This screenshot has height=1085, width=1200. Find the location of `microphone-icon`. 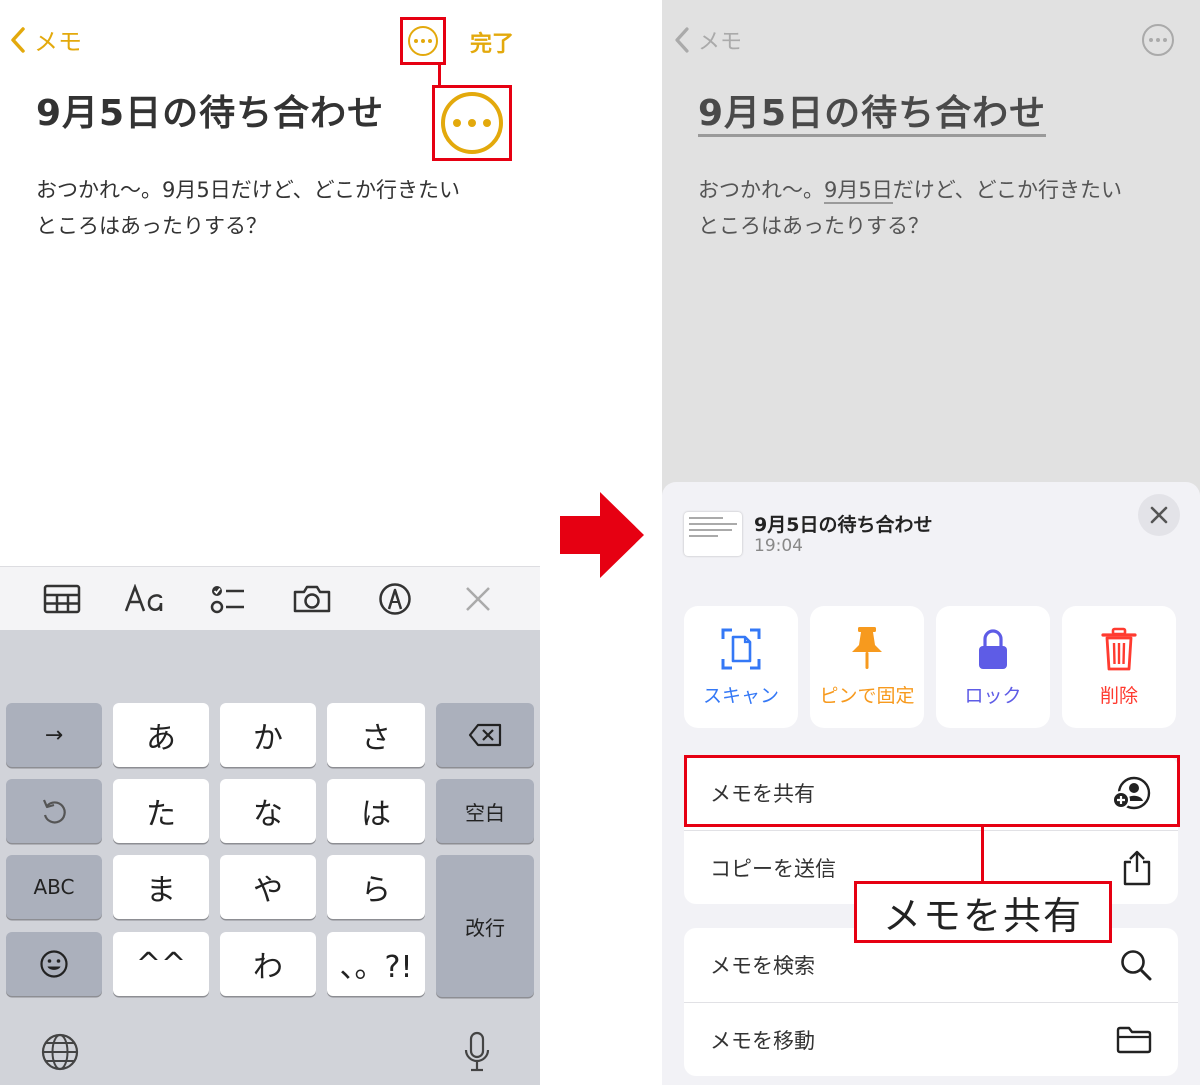

microphone-icon is located at coordinates (477, 1051).